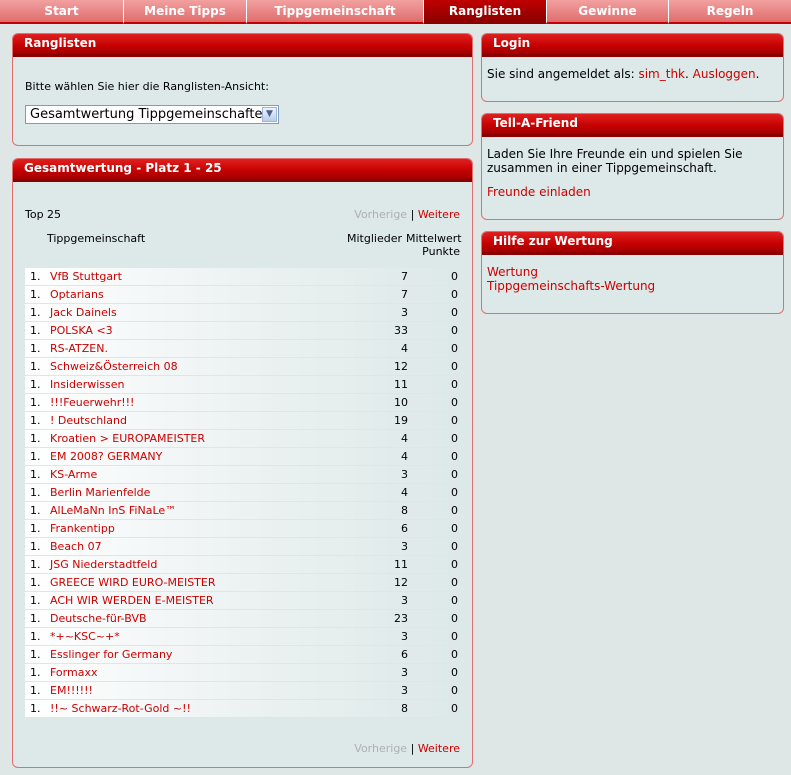  Describe the element at coordinates (242, 45) in the screenshot. I see `ranglisten-title: Ranglisten` at that location.